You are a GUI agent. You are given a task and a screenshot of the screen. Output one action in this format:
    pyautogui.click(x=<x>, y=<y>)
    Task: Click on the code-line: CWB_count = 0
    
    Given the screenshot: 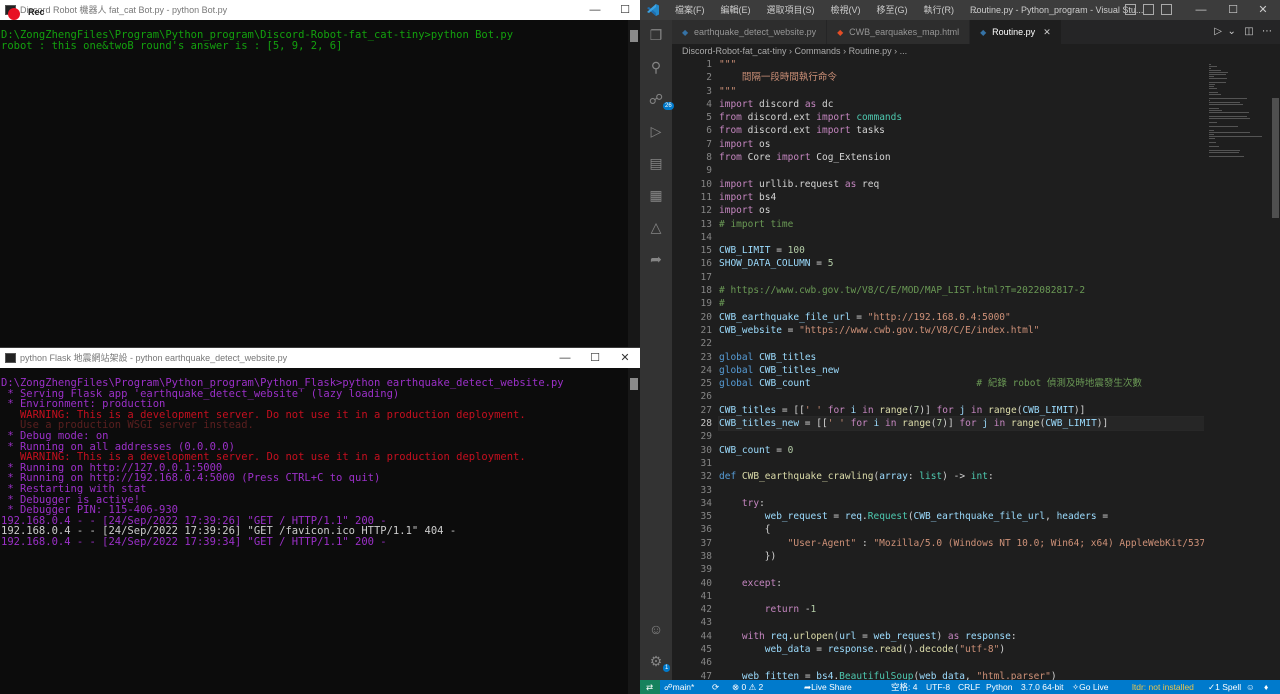 What is the action you would take?
    pyautogui.click(x=961, y=450)
    